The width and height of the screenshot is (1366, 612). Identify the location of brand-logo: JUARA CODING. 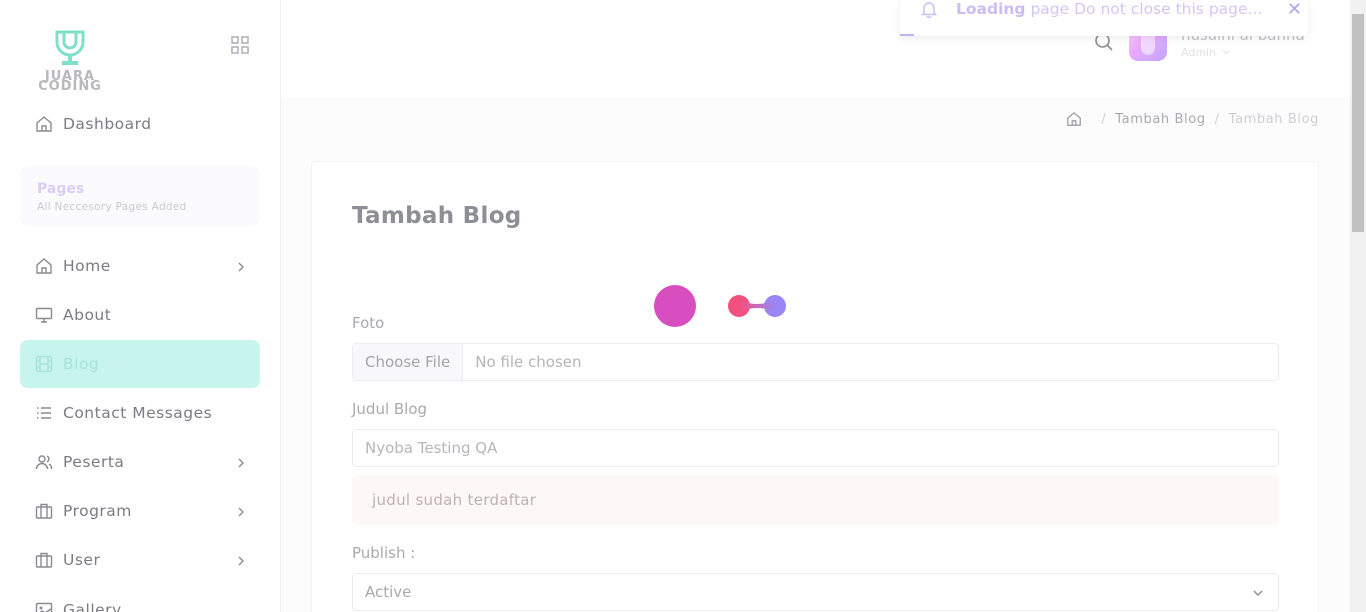
(70, 61).